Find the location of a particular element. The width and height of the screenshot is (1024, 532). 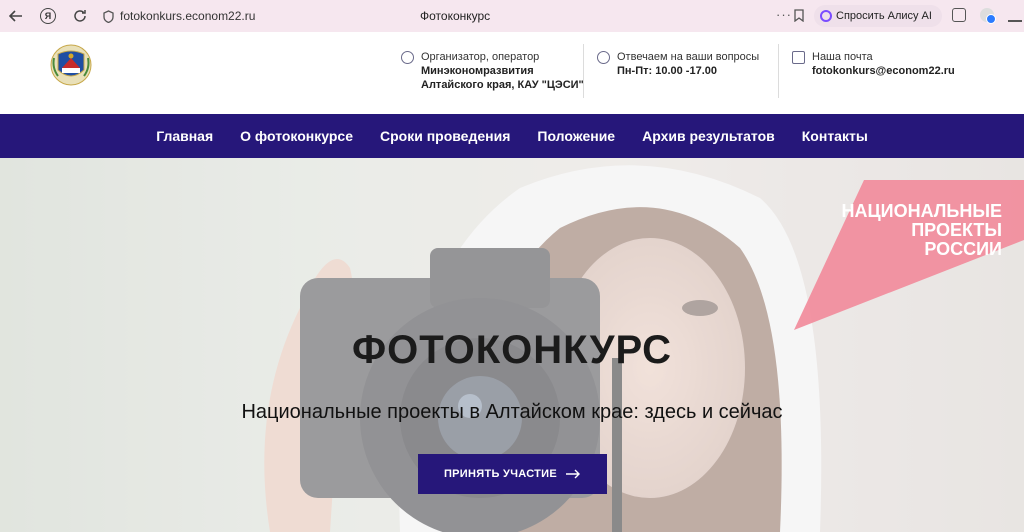

national-projects-badge: НАЦИОНАЛЬНЫЕ ПРОЕКТЫ РОССИИ is located at coordinates (909, 255).